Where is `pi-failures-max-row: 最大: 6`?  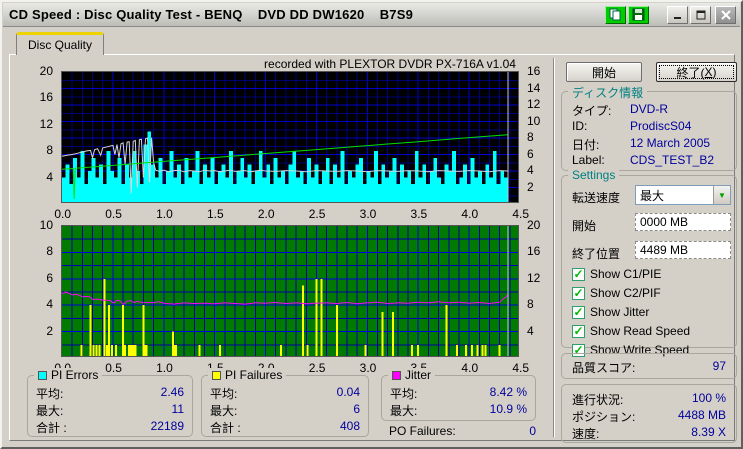 pi-failures-max-row: 最大: 6 is located at coordinates (285, 410).